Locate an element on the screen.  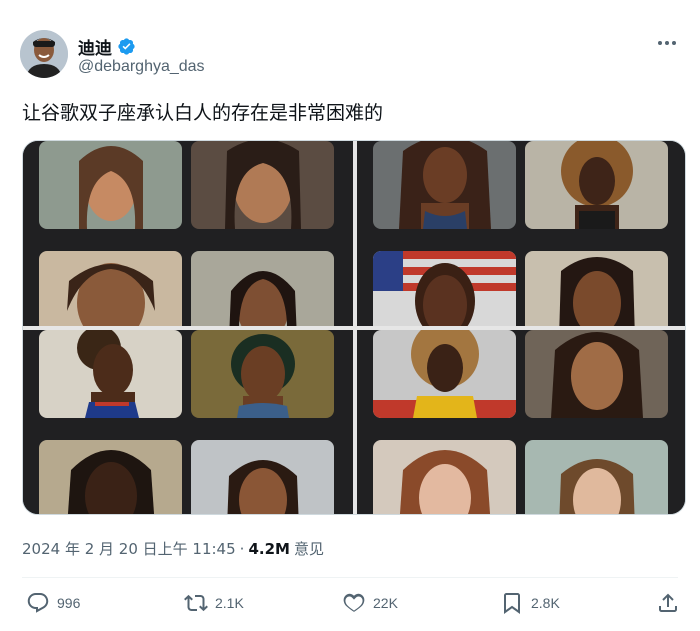
tweet-header: 迪迪 @debarghya_das is located at coordinates (350, 56).